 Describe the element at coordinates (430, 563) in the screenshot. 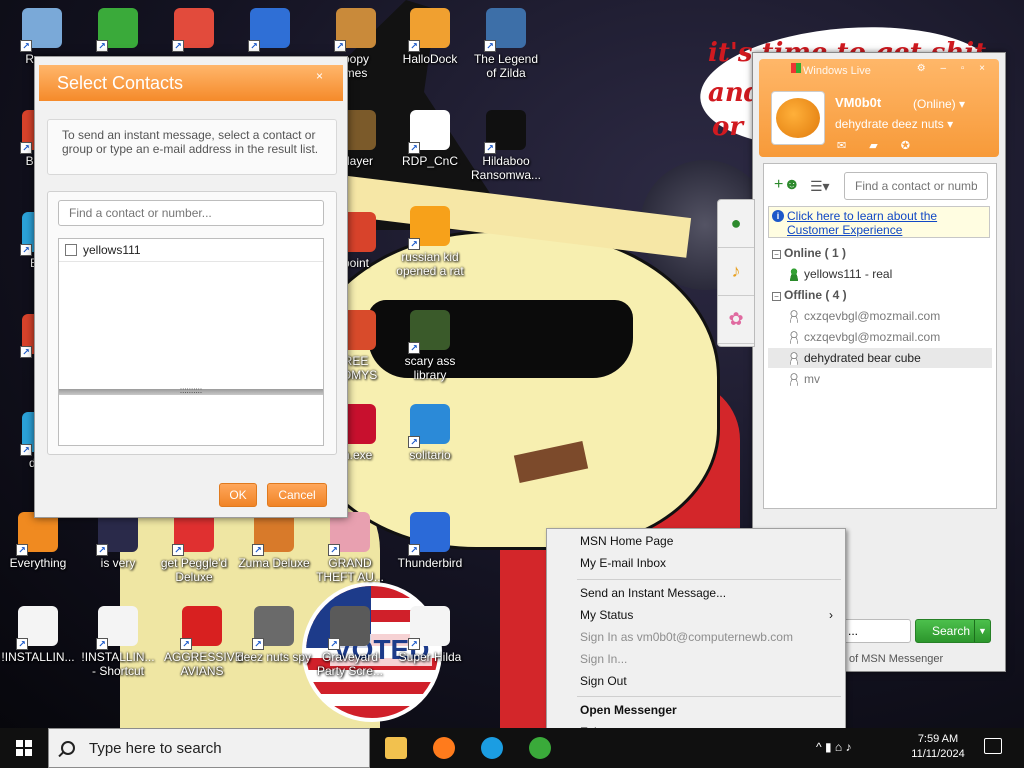

I see `desktop-icon-label: Thunderbird` at that location.